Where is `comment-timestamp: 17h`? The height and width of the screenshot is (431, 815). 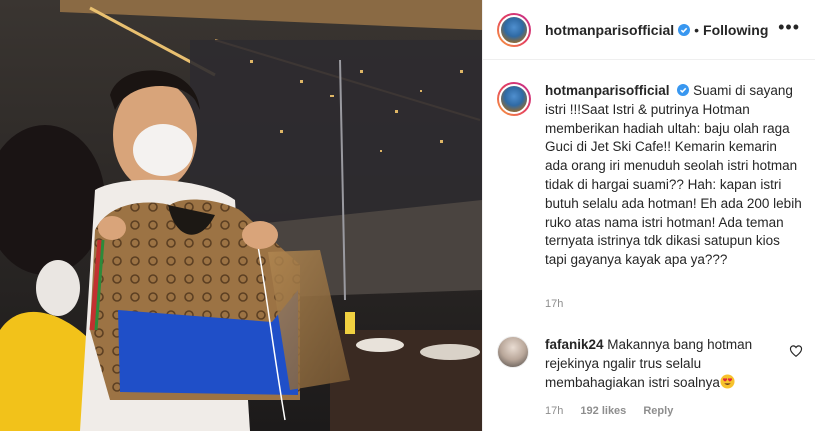 comment-timestamp: 17h is located at coordinates (554, 411).